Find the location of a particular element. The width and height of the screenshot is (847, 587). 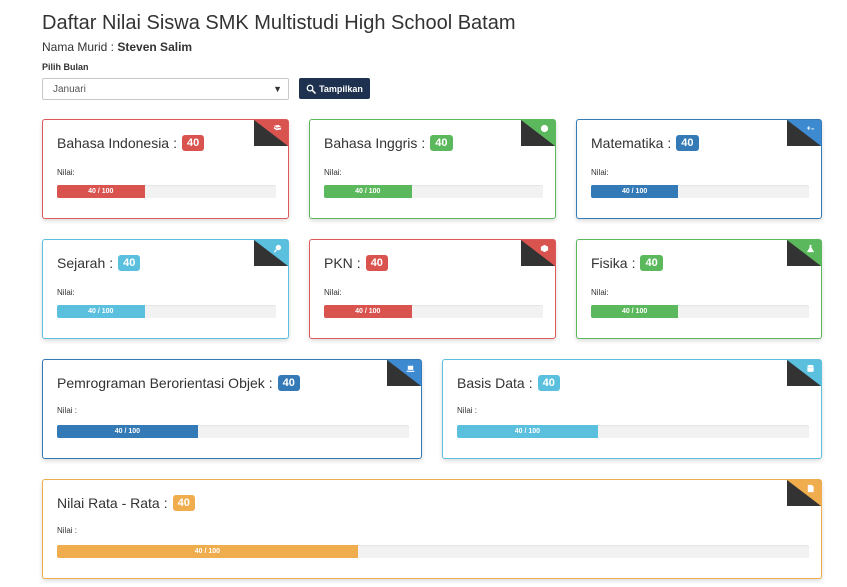

subject-title: Bahasa Inggris:40 is located at coordinates (388, 143).